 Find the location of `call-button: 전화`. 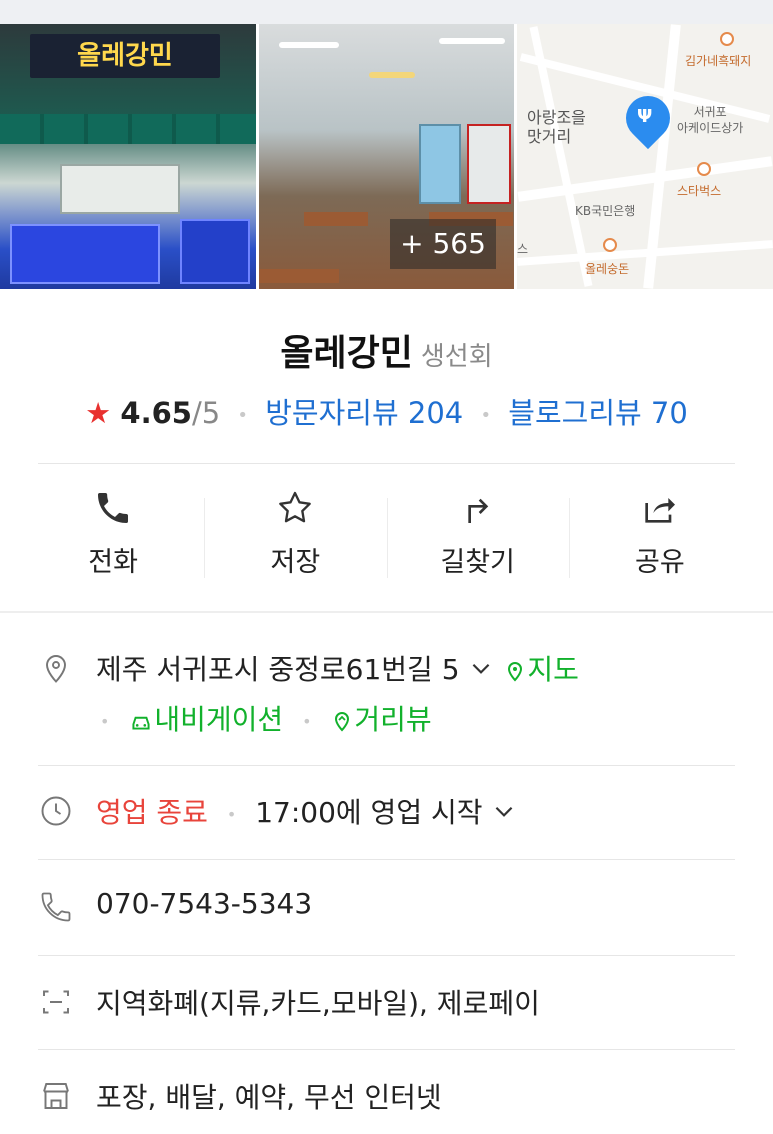

call-button: 전화 is located at coordinates (113, 534).